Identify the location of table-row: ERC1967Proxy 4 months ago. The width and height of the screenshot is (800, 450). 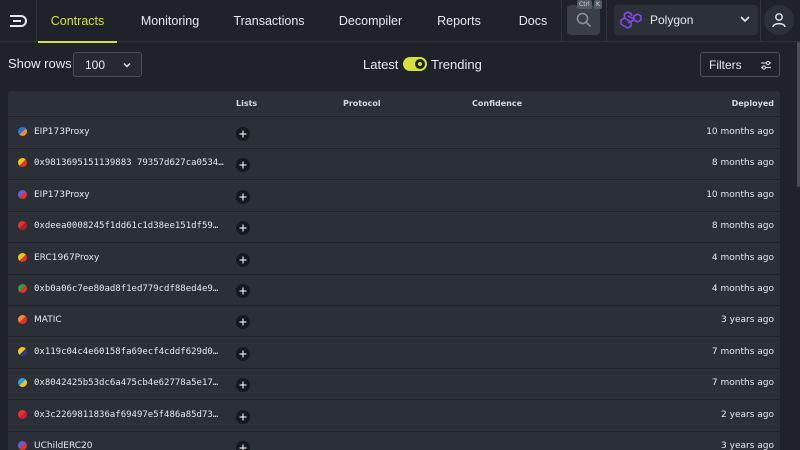
(394, 259).